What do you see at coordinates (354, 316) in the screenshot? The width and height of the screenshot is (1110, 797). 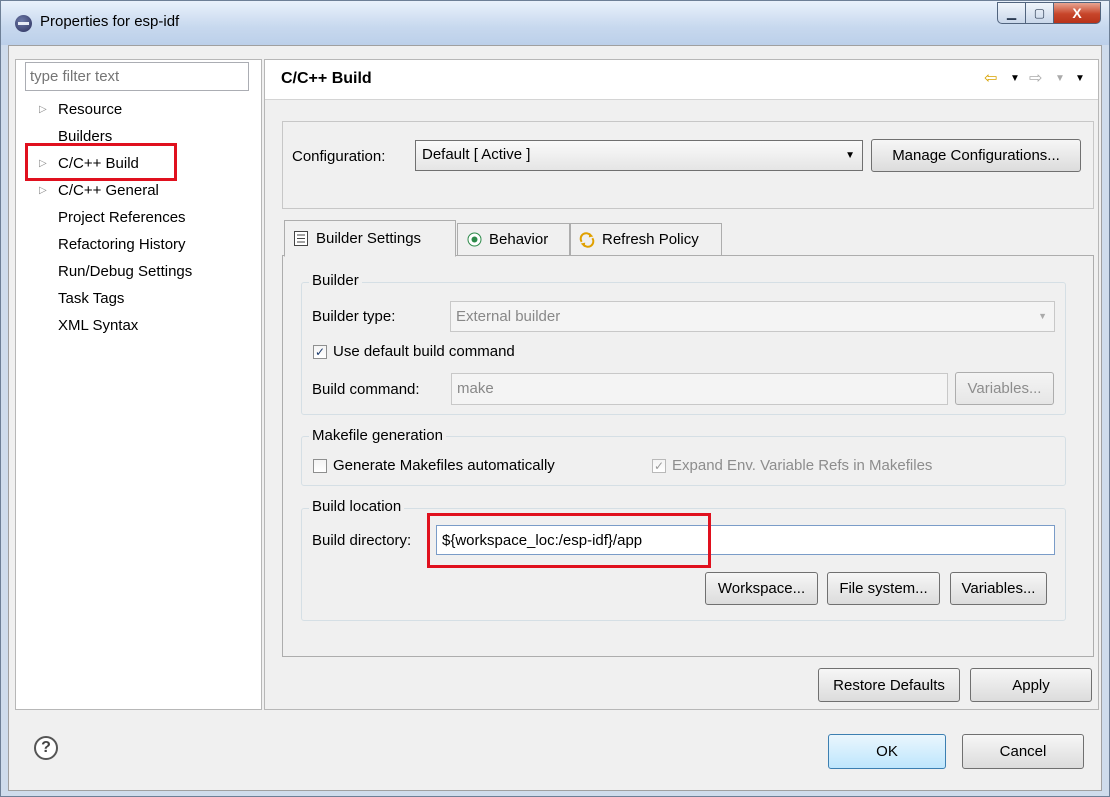 I see `builder-type-label: Builder type:` at bounding box center [354, 316].